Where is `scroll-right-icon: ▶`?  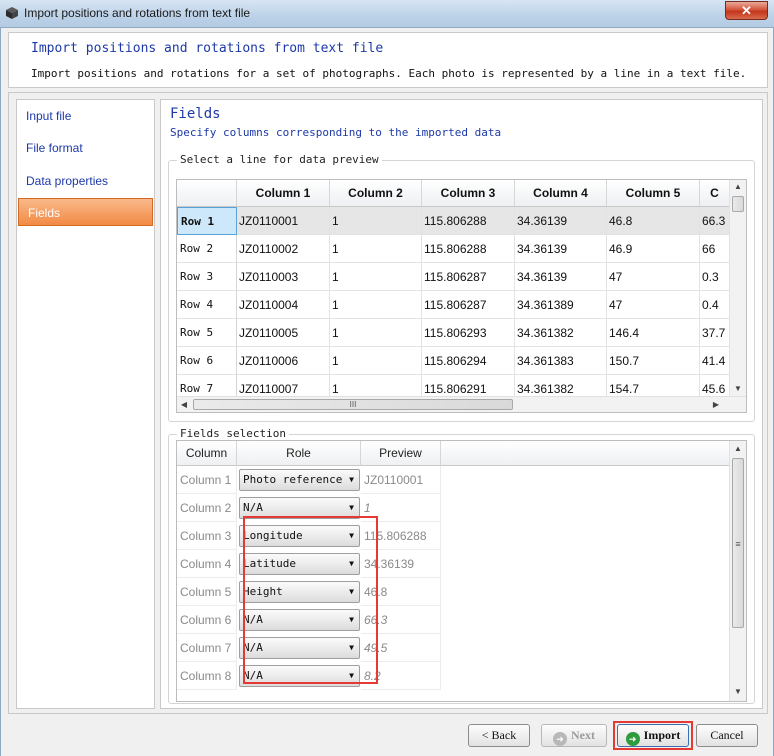 scroll-right-icon: ▶ is located at coordinates (716, 404).